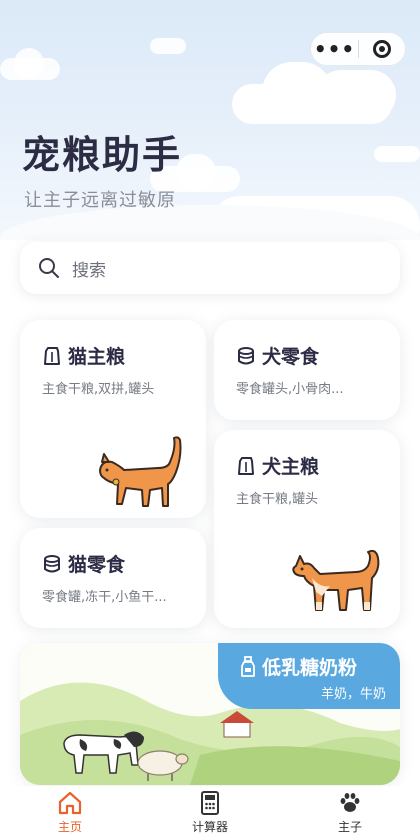 The width and height of the screenshot is (420, 840). What do you see at coordinates (298, 666) in the screenshot?
I see `banner-title: 低乳糖奶粉` at bounding box center [298, 666].